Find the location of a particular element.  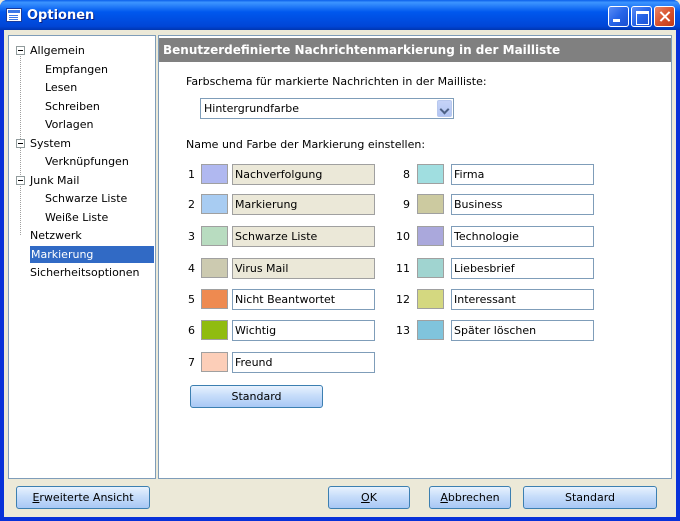

mark-name-field: Firma is located at coordinates (522, 174).